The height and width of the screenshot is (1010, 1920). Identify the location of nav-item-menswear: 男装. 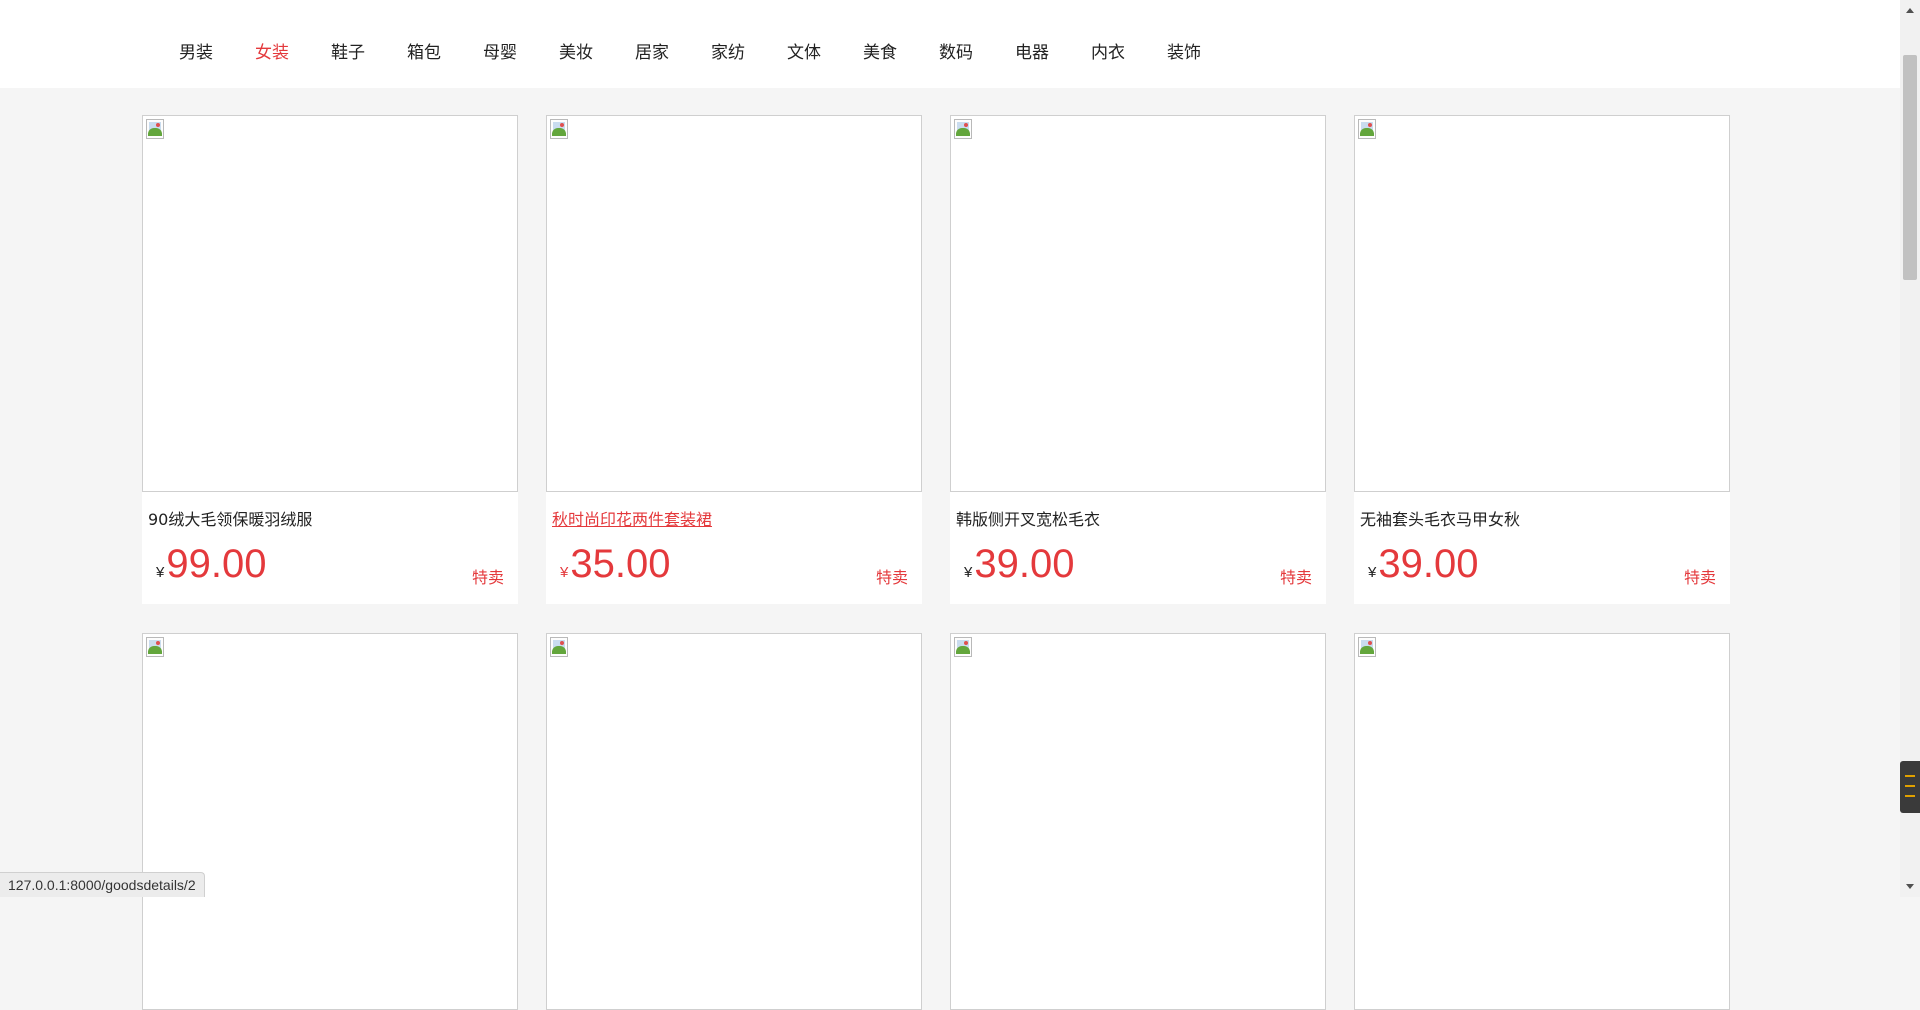
(196, 50).